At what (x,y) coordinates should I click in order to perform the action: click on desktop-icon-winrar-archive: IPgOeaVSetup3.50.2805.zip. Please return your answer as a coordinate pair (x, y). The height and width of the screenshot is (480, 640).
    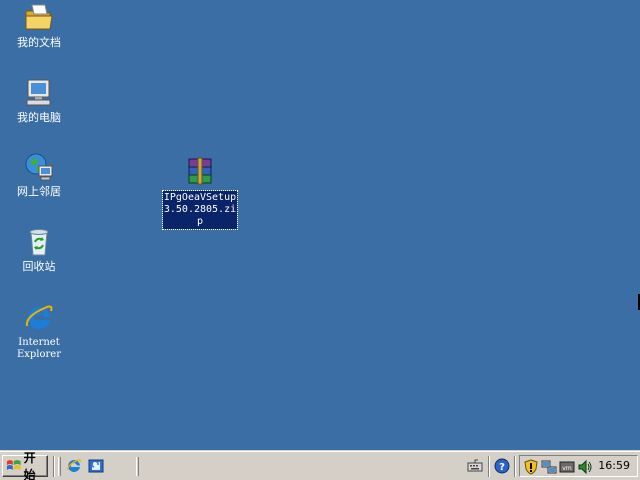
    Looking at the image, I should click on (200, 193).